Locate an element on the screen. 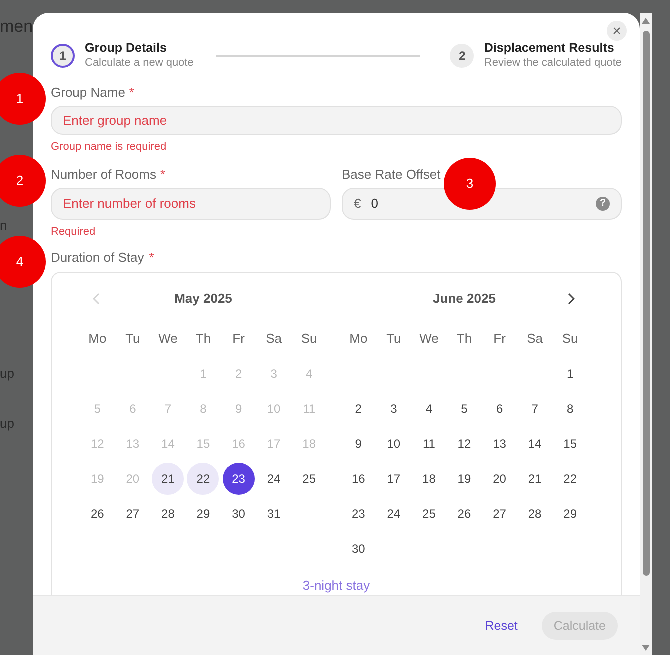 The width and height of the screenshot is (670, 655). field-label: Group Name is located at coordinates (88, 93).